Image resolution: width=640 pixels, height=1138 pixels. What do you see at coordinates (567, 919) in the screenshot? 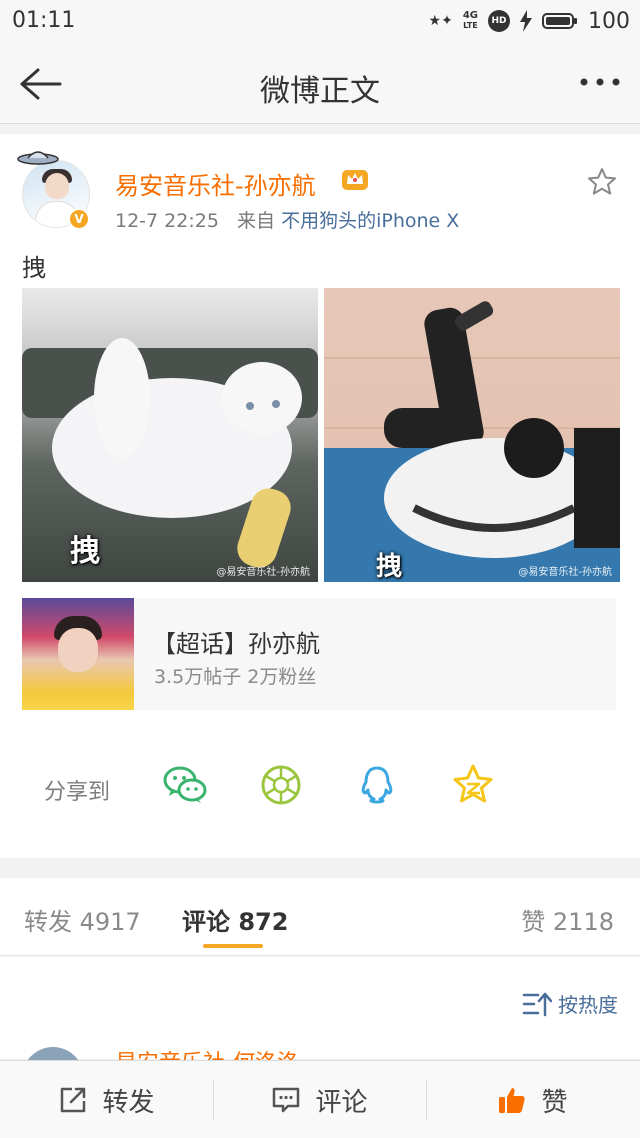
I see `tab-like: 赞 2118` at bounding box center [567, 919].